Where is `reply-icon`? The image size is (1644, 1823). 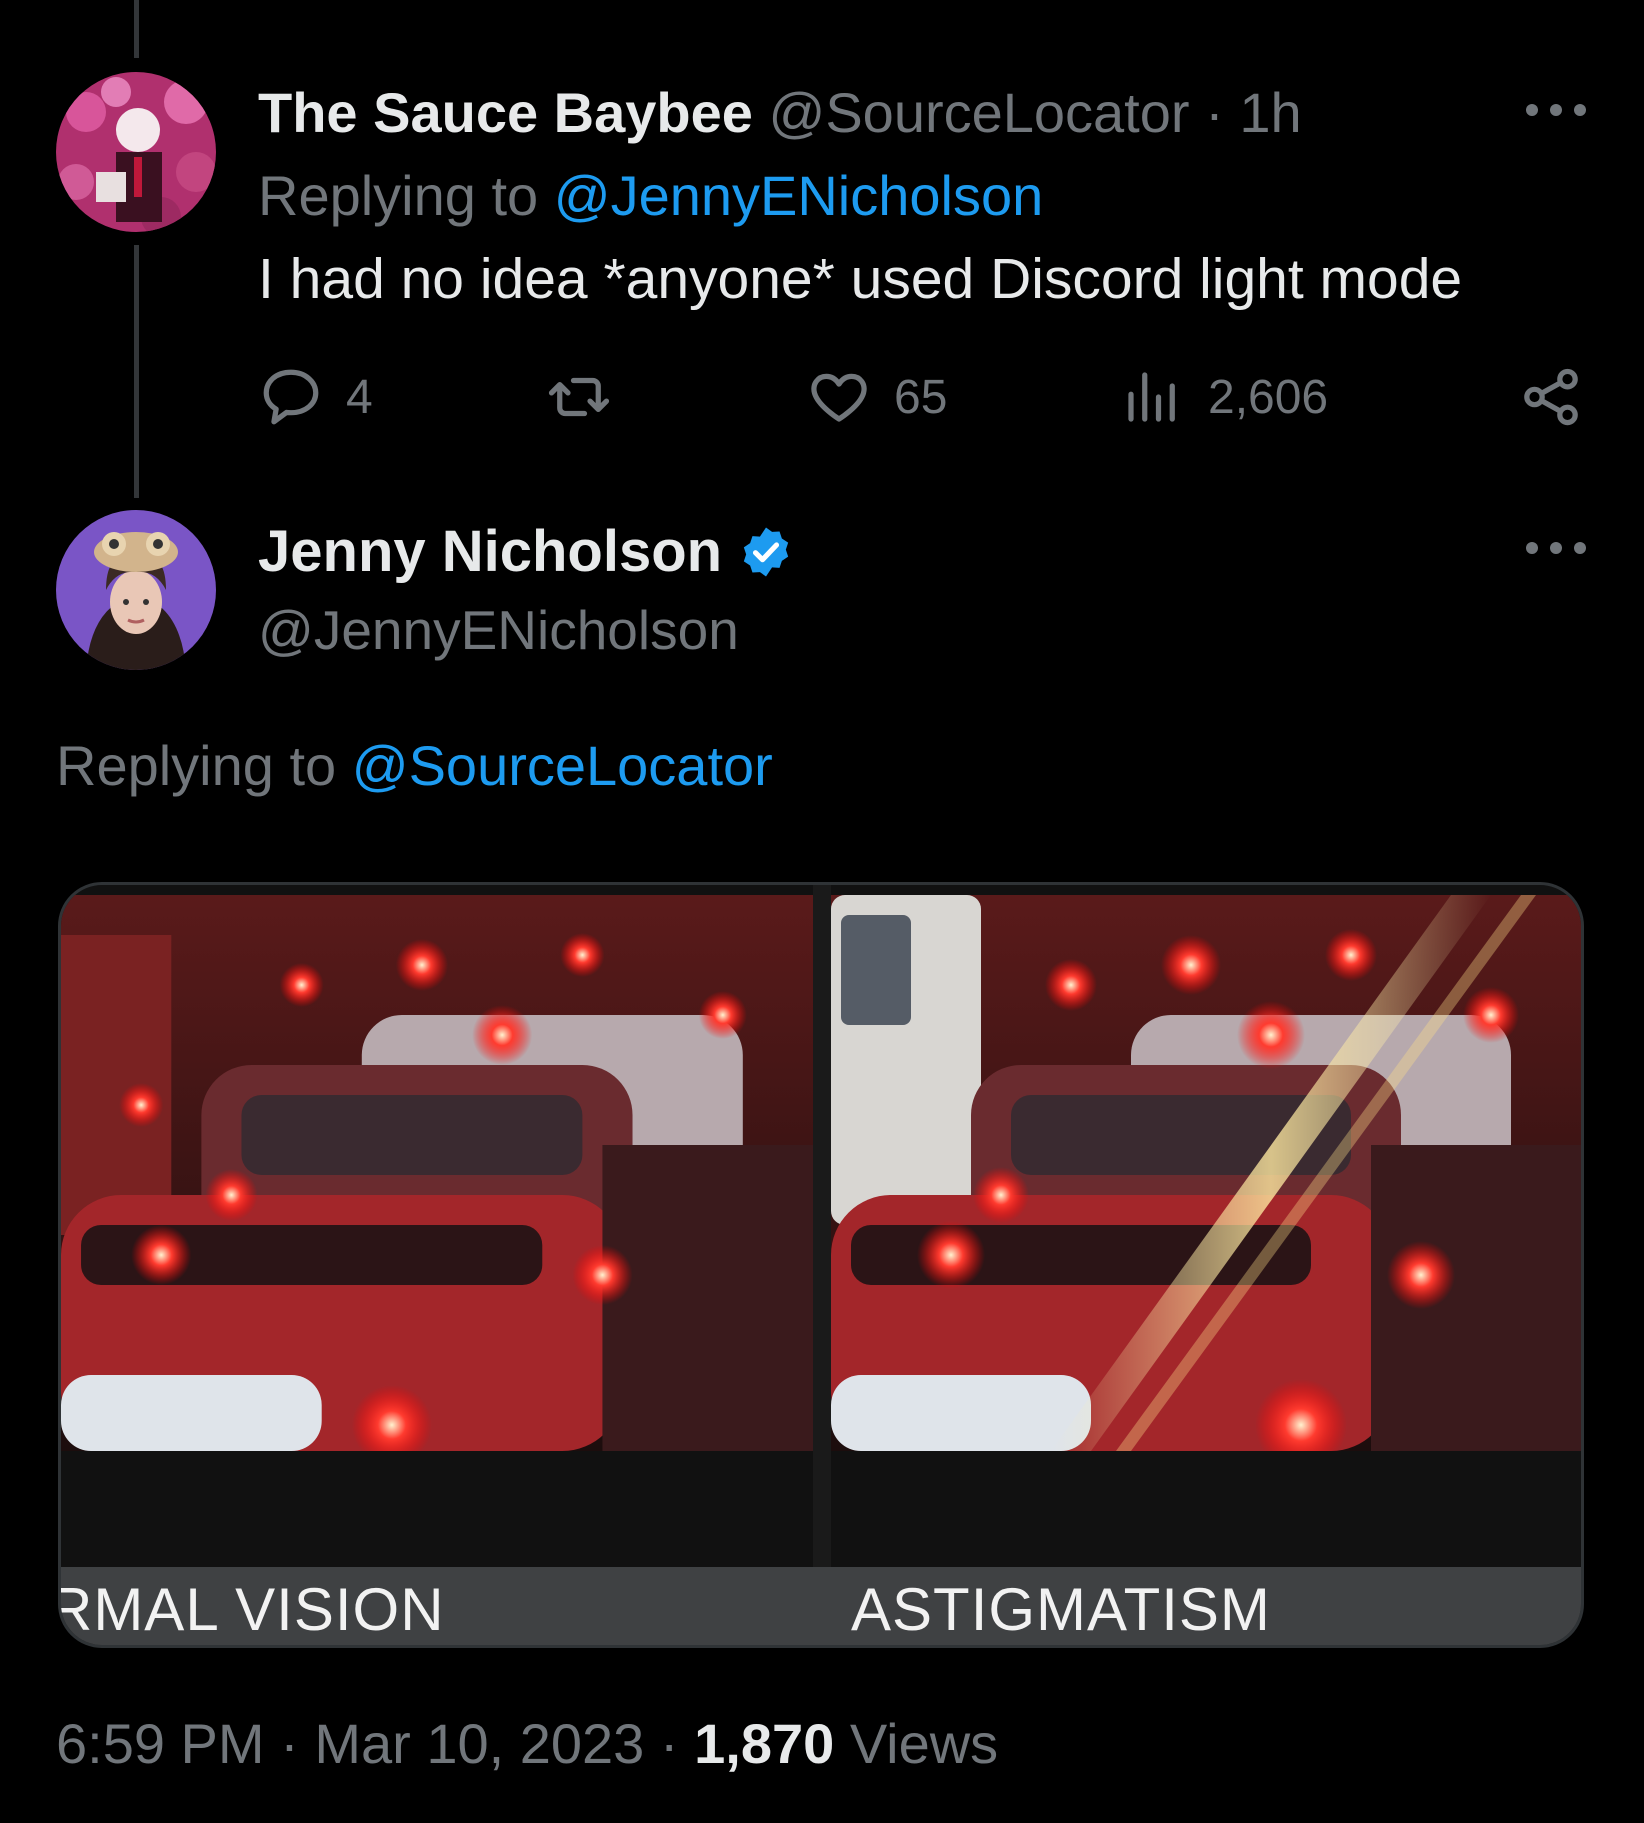
reply-icon is located at coordinates (291, 397).